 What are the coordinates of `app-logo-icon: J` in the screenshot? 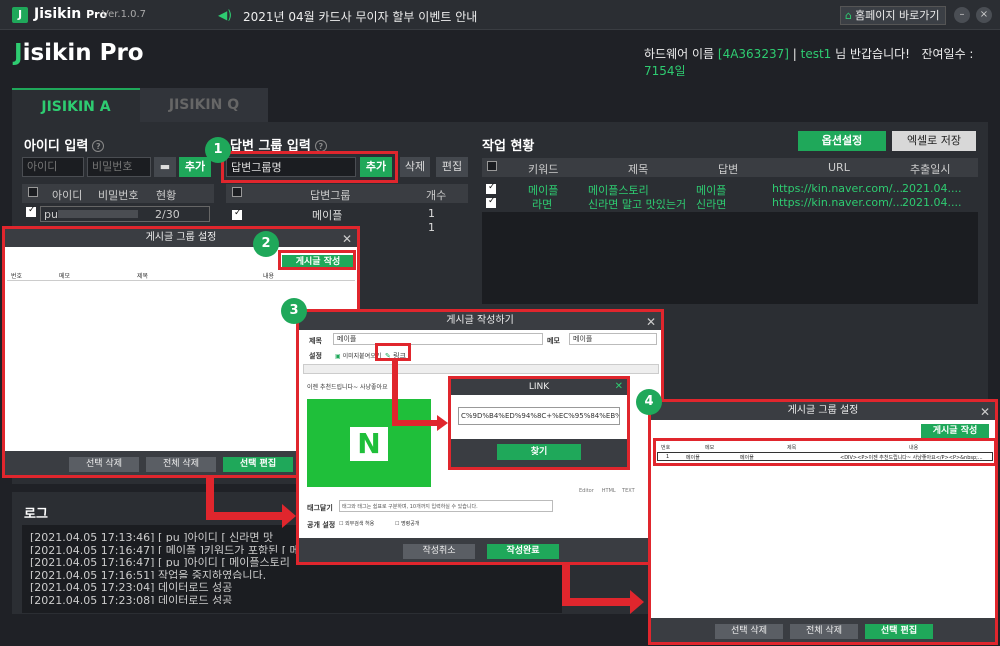 It's located at (20, 15).